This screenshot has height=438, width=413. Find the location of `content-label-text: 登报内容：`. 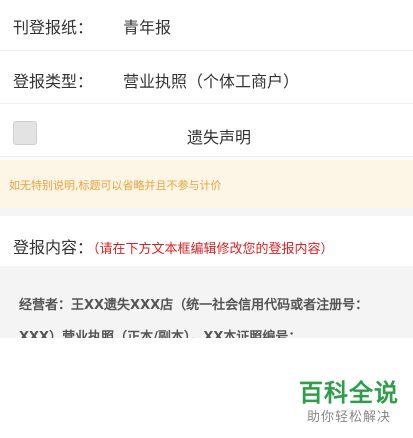

content-label-text: 登报内容： is located at coordinates (53, 247).